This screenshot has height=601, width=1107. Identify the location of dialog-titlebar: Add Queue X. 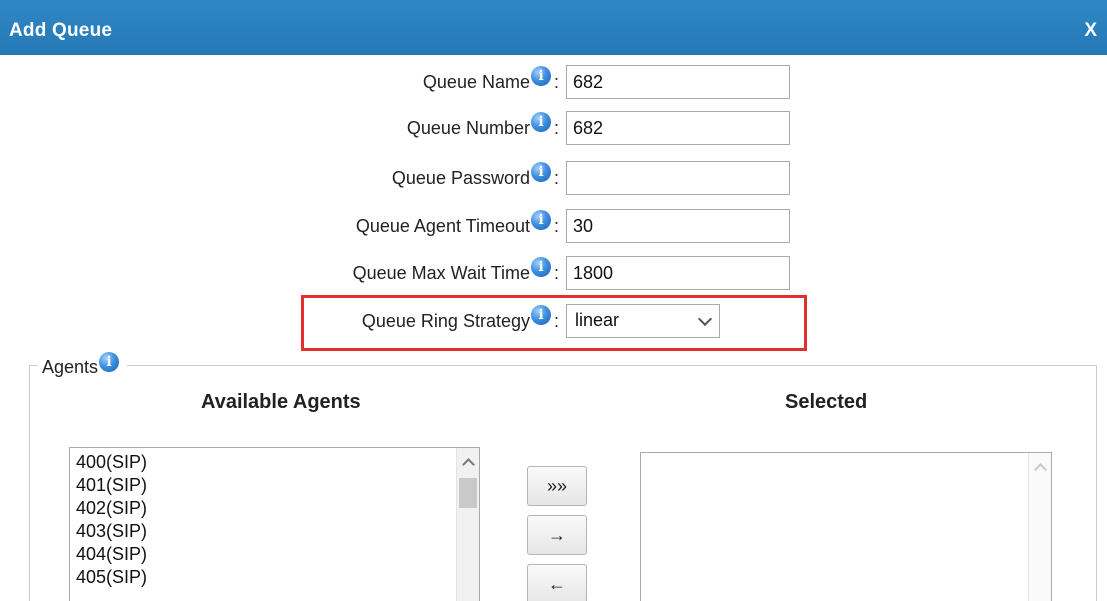
(553, 27).